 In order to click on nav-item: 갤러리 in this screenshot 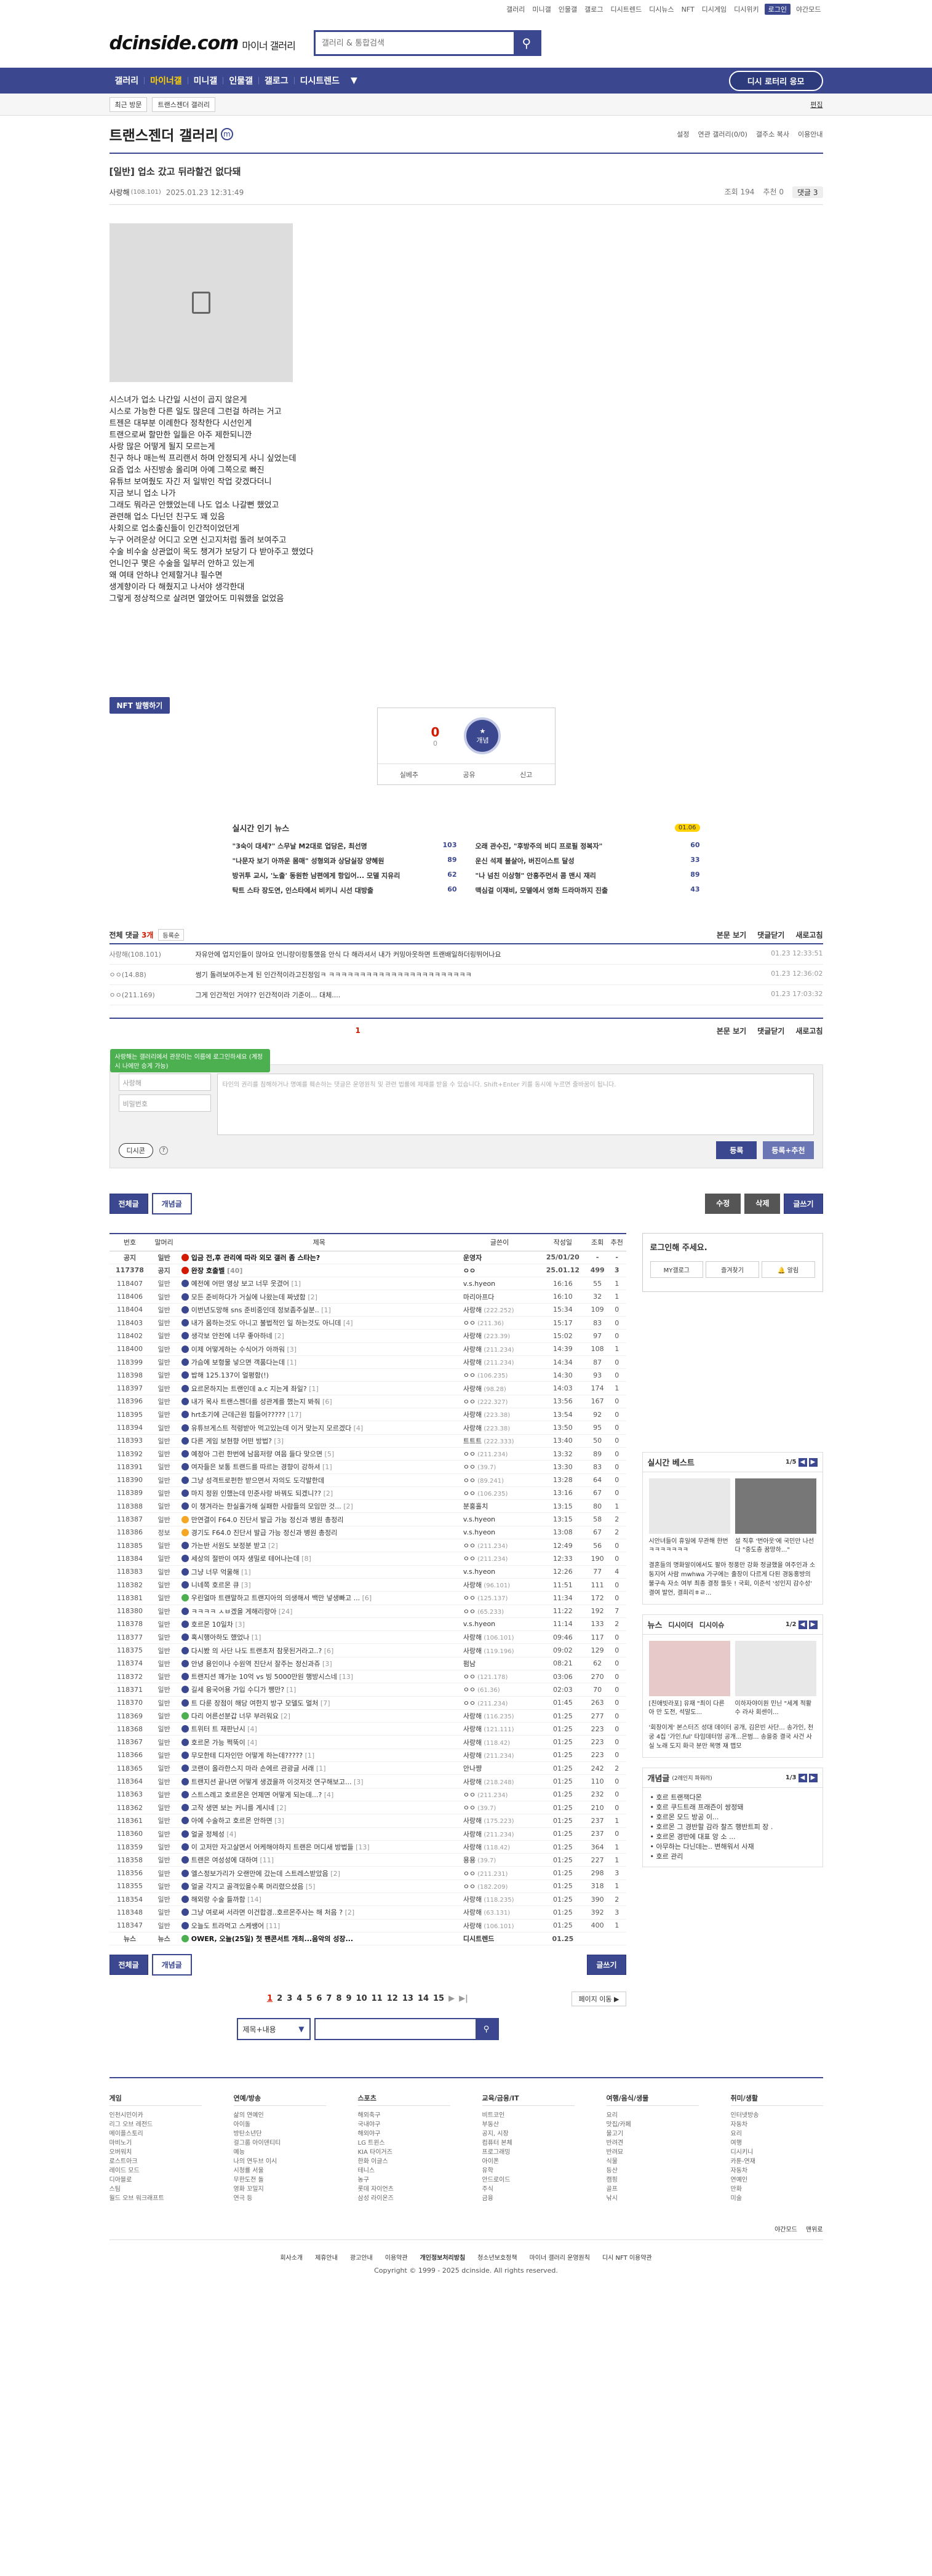, I will do `click(127, 80)`.